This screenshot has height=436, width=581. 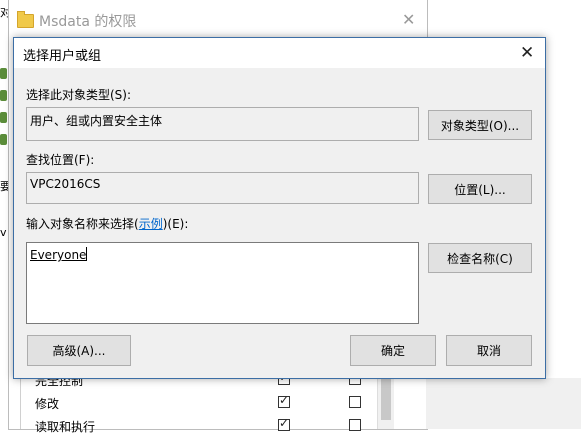 I want to click on folder-icon, so click(x=25, y=19).